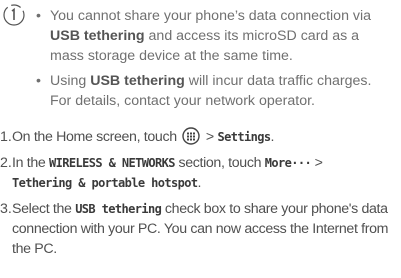 This screenshot has width=401, height=278. What do you see at coordinates (105, 183) in the screenshot?
I see `menu-term: Tethering & portable hotspot` at bounding box center [105, 183].